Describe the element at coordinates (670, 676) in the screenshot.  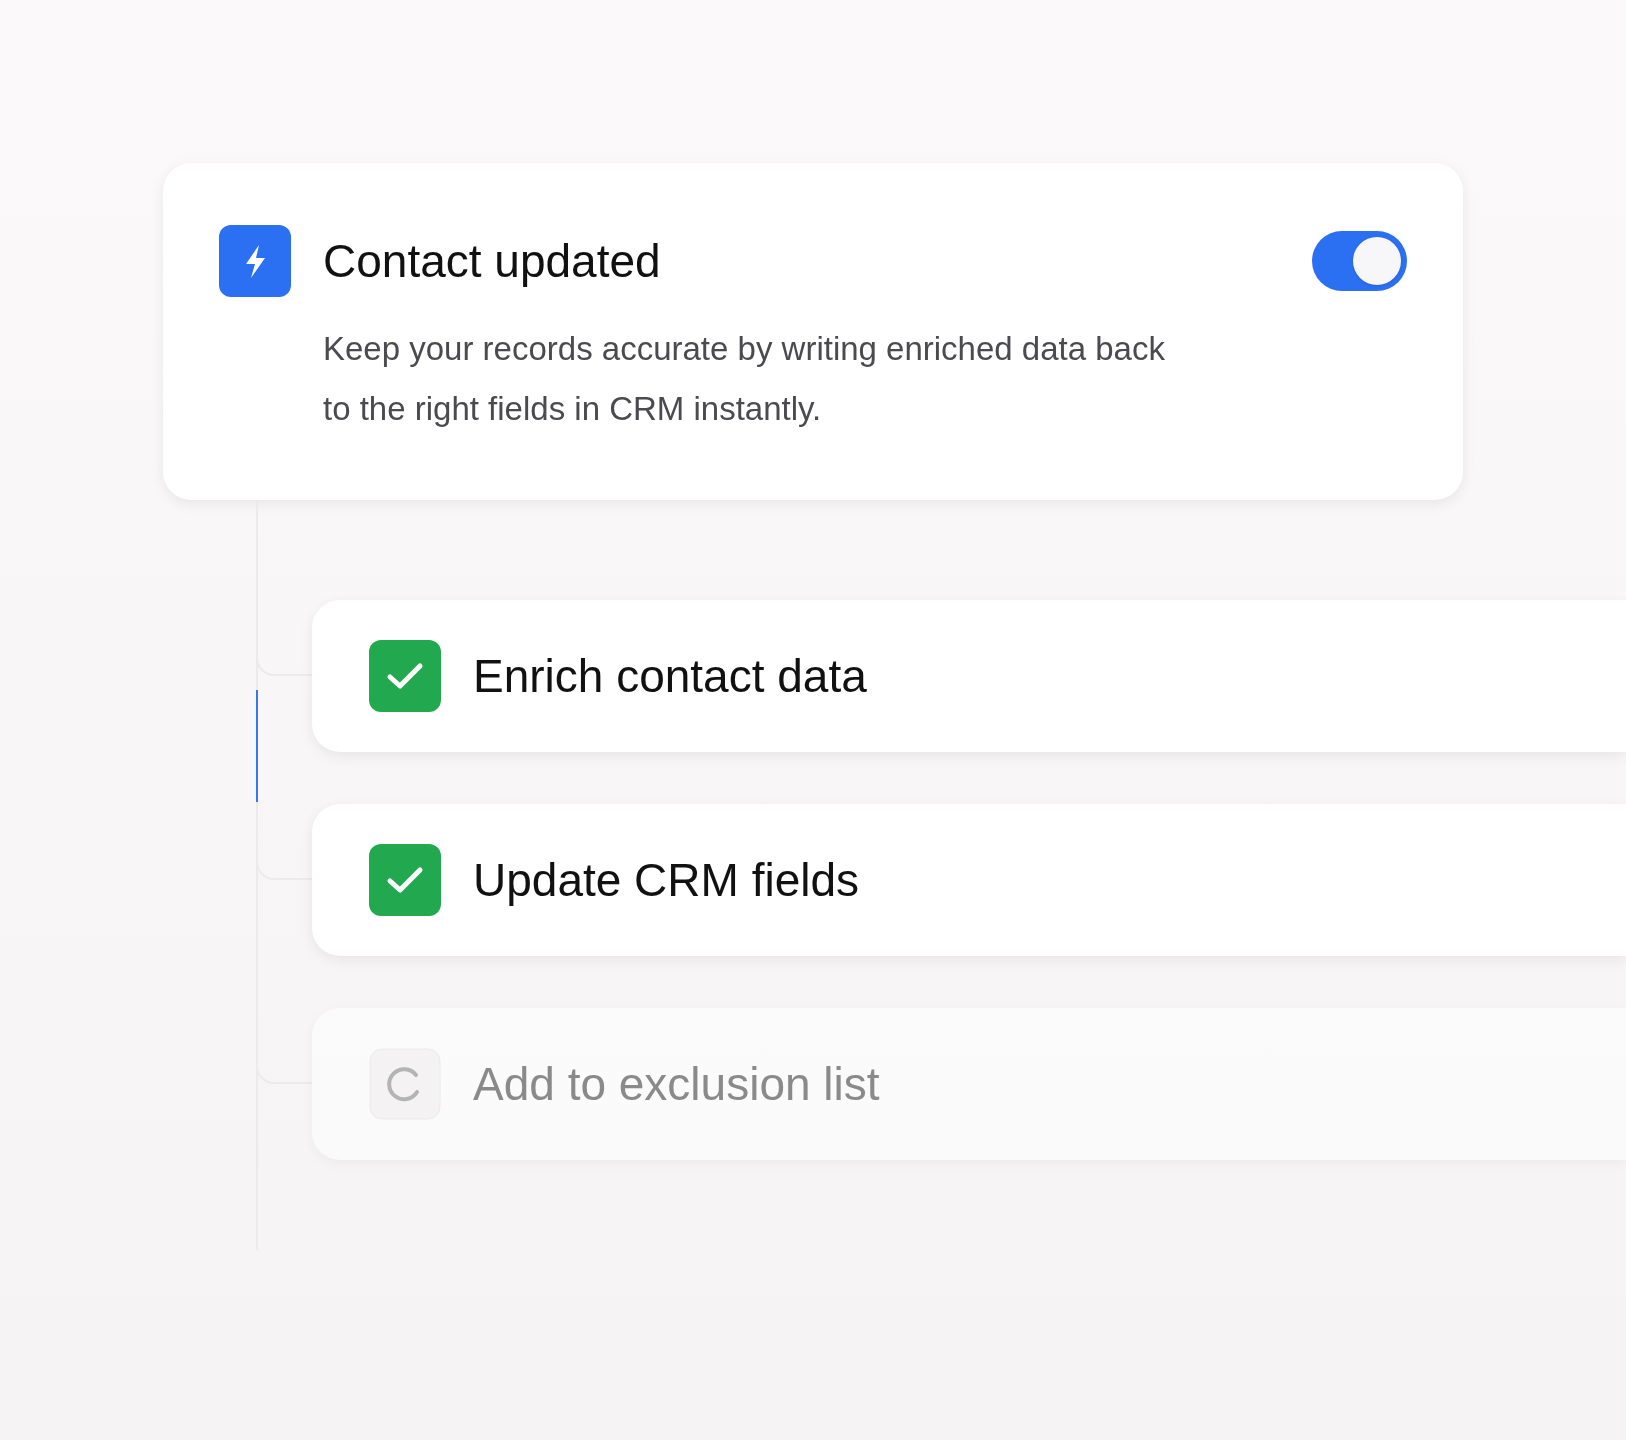
I see `step-label: Enrich contact data` at that location.